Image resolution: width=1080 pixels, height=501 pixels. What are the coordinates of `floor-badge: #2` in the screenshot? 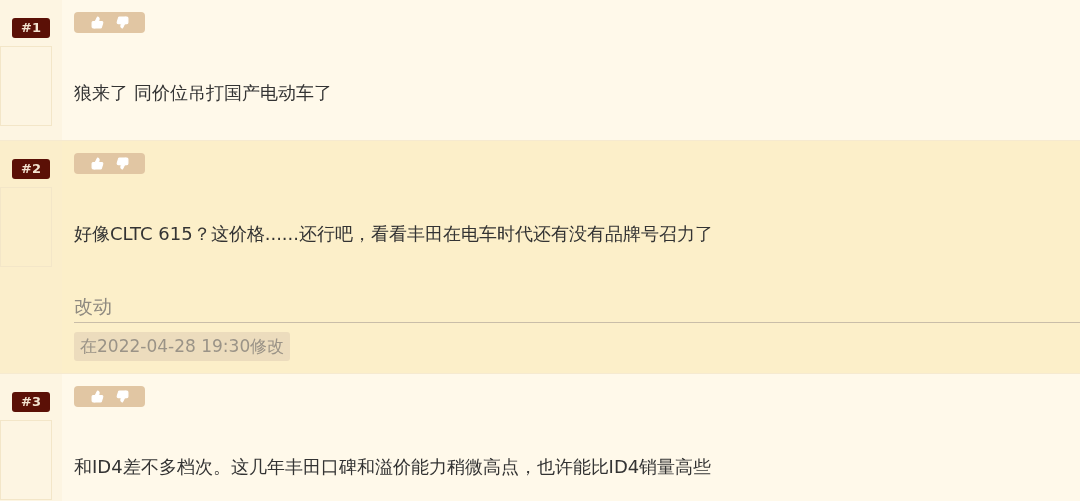 It's located at (31, 169).